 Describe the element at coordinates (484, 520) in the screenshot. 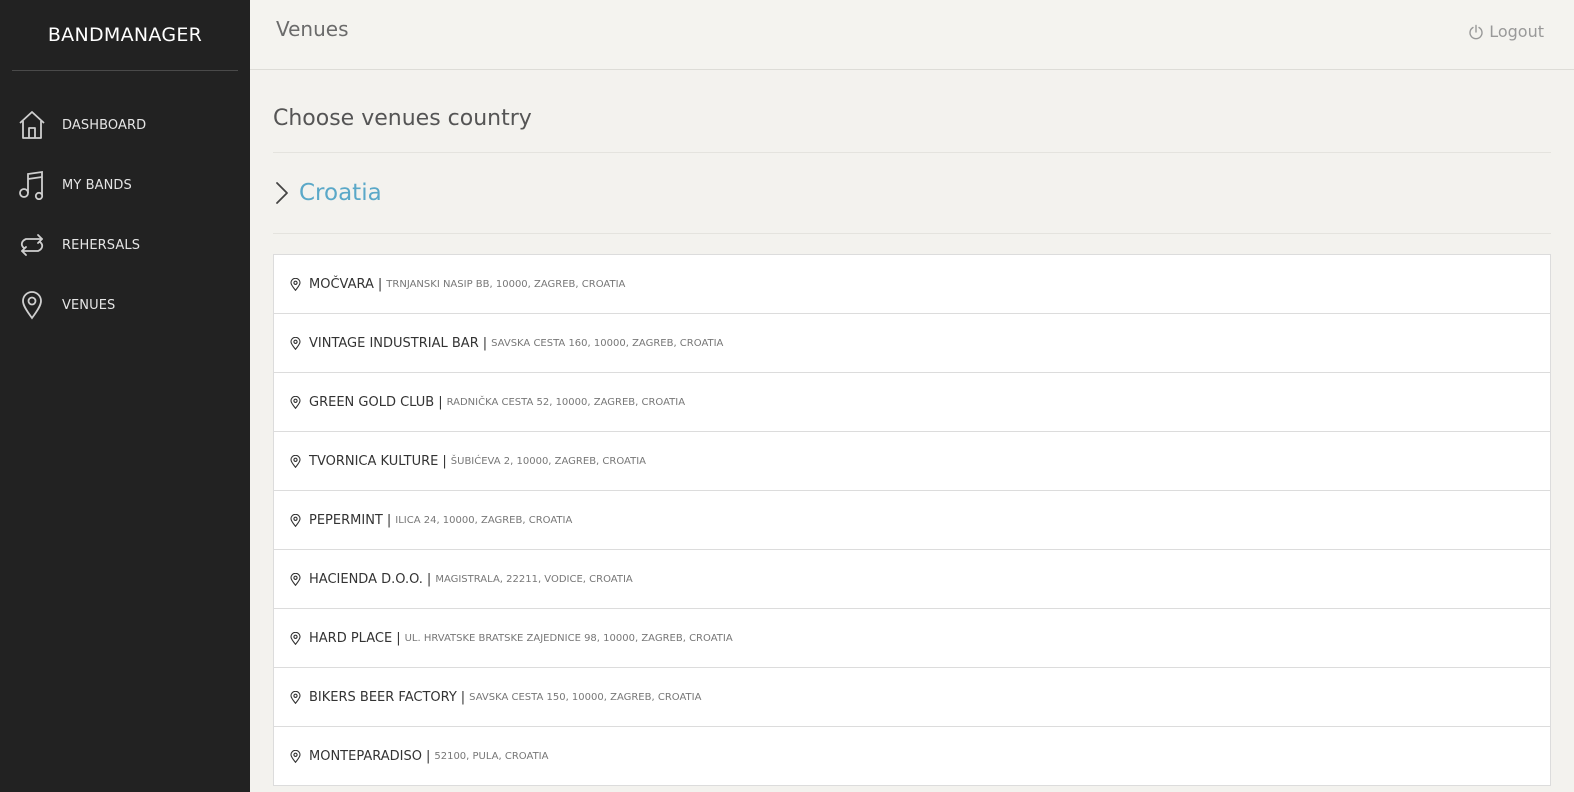

I see `venue-address: ILICA 24, 10000, ZAGREB, CROATIA` at that location.